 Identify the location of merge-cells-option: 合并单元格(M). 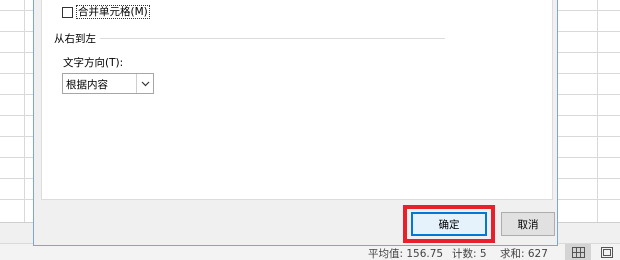
(106, 12).